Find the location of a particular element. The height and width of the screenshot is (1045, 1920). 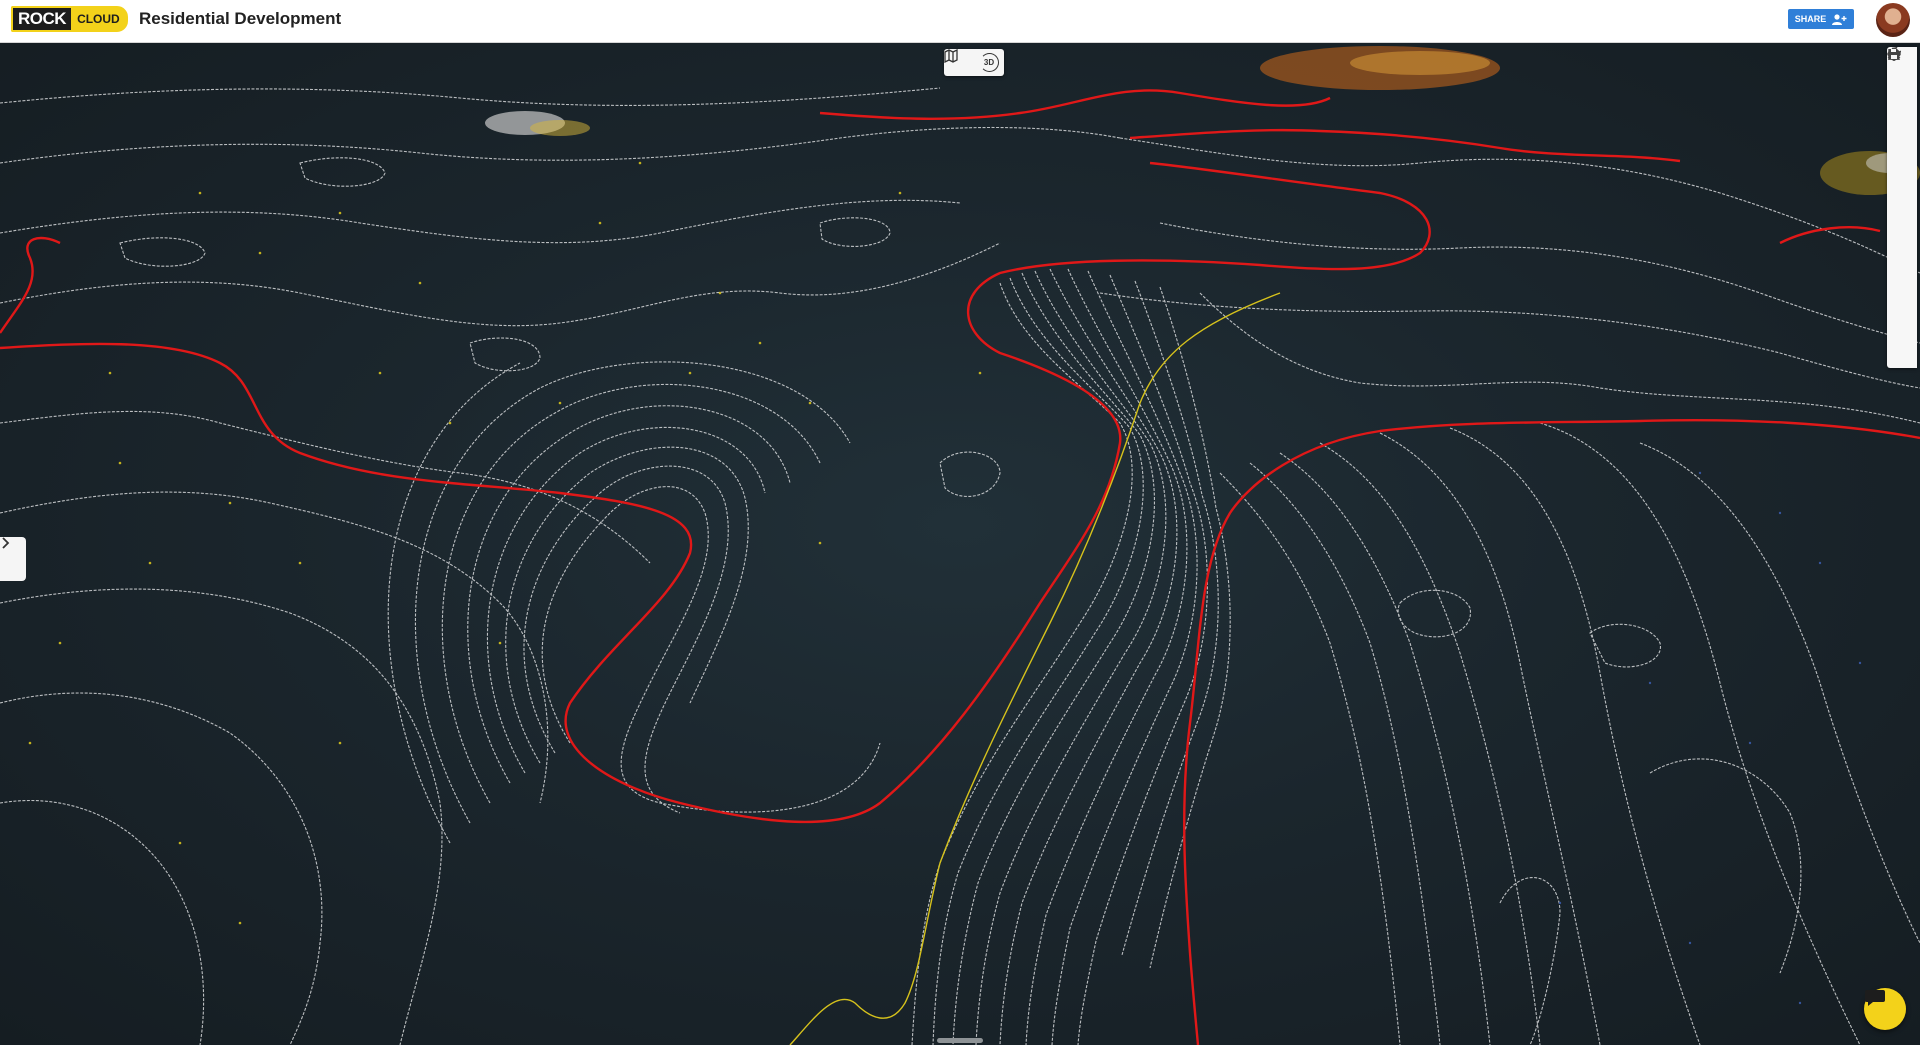

rockcloud-logo: ROCK CLOUD is located at coordinates (69, 19).